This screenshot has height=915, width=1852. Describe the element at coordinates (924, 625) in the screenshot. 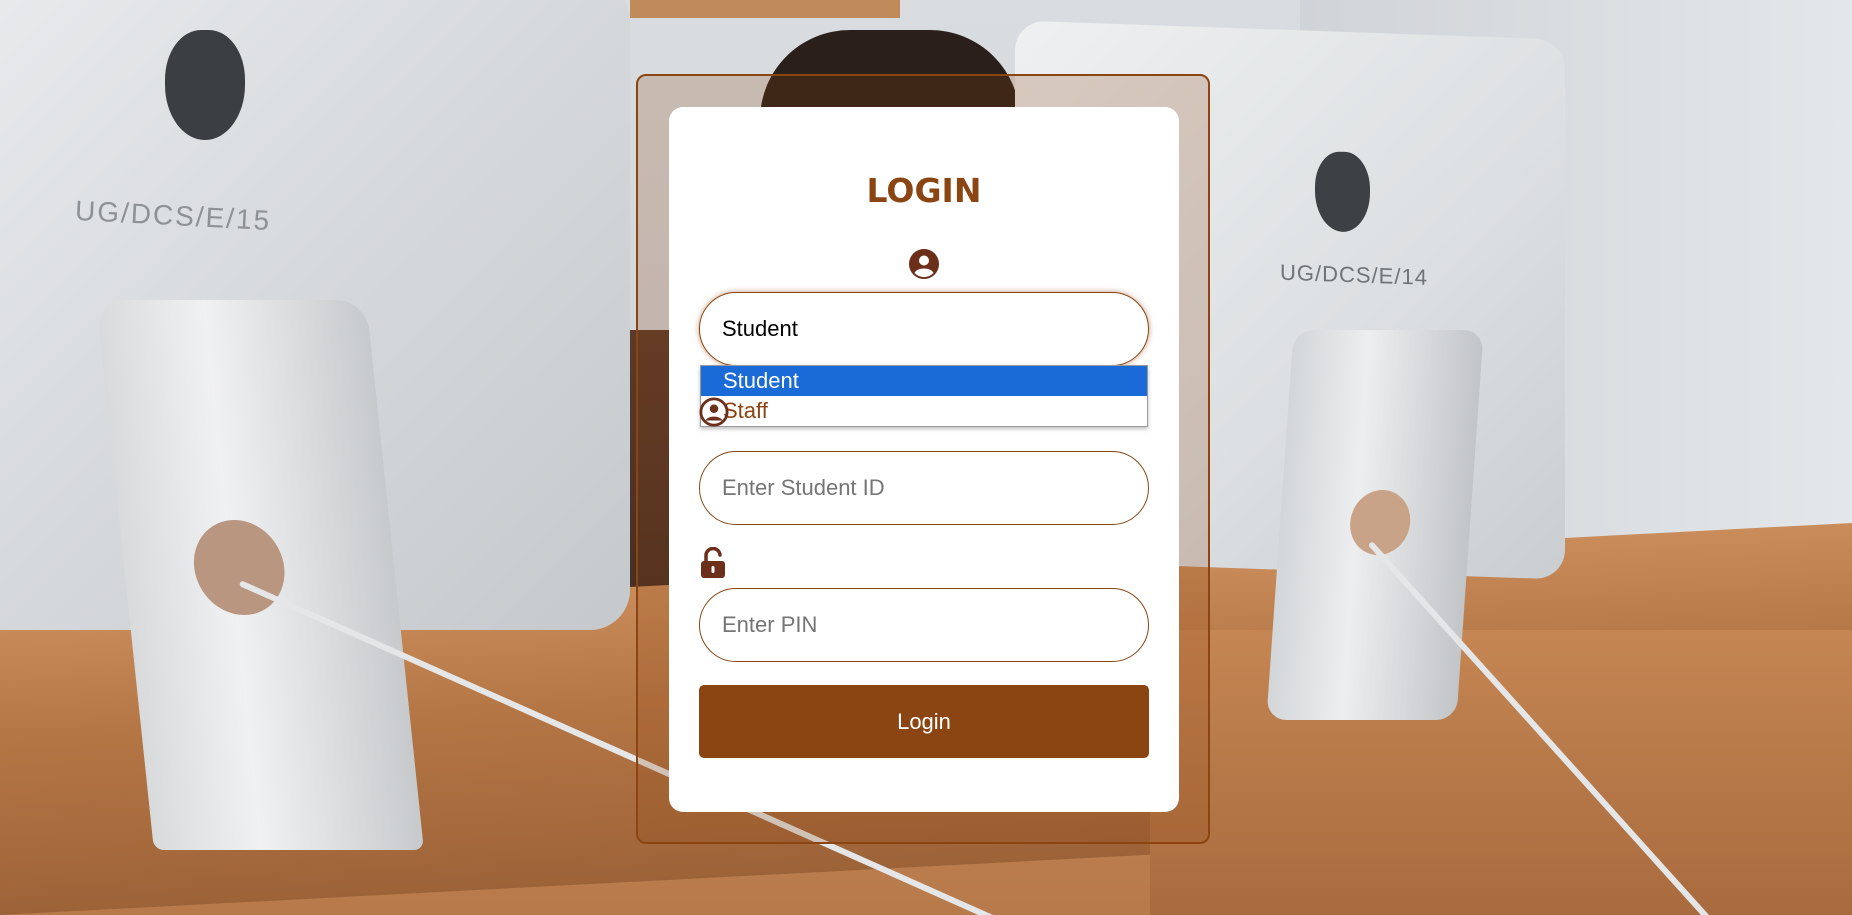

I see `pin-input: Enter PIN` at that location.